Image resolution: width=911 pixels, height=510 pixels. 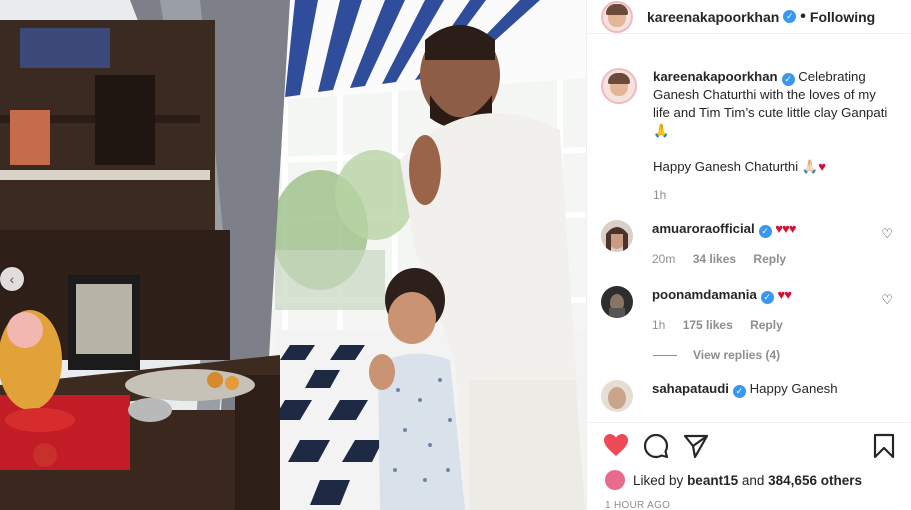 What do you see at coordinates (658, 480) in the screenshot?
I see `liked-by-label: Liked by` at bounding box center [658, 480].